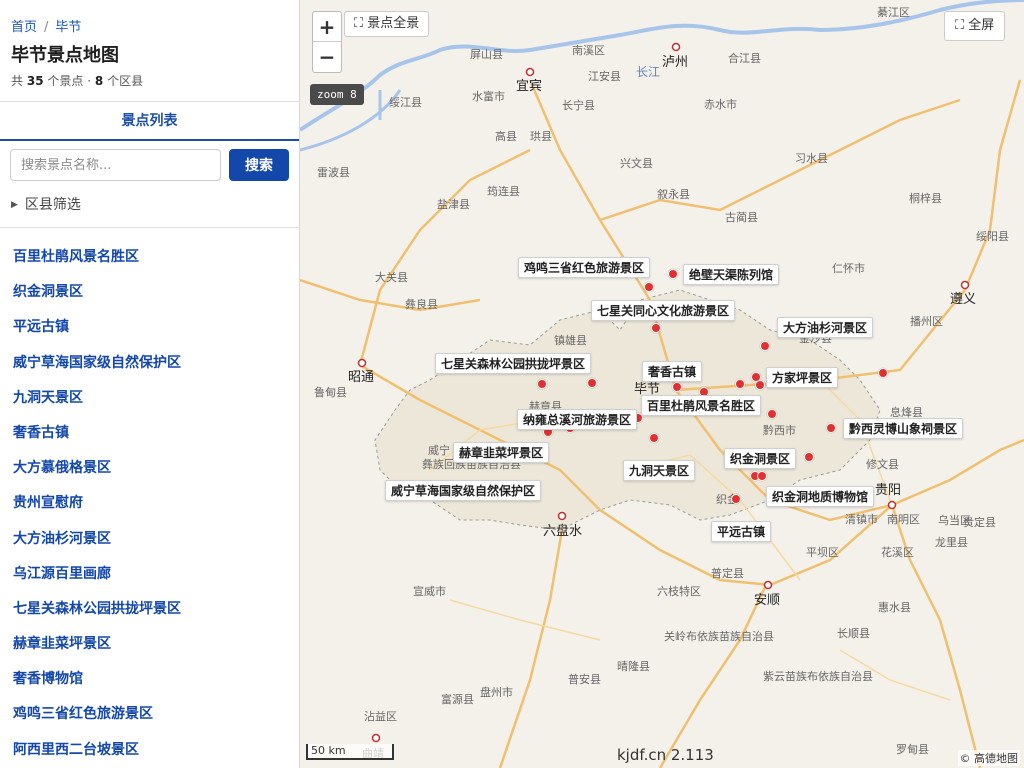 The height and width of the screenshot is (768, 1024). Describe the element at coordinates (906, 412) in the screenshot. I see `place-label: 息烽县` at that location.